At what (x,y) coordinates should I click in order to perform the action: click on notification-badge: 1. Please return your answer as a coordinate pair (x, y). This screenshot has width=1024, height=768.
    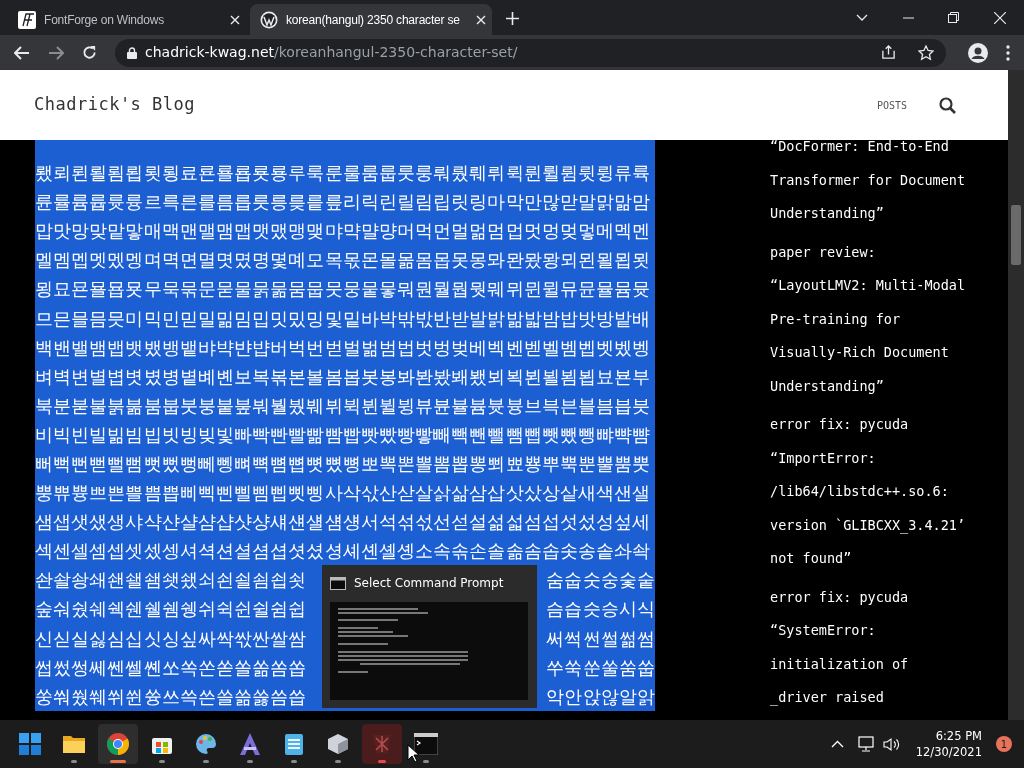
    Looking at the image, I should click on (1004, 744).